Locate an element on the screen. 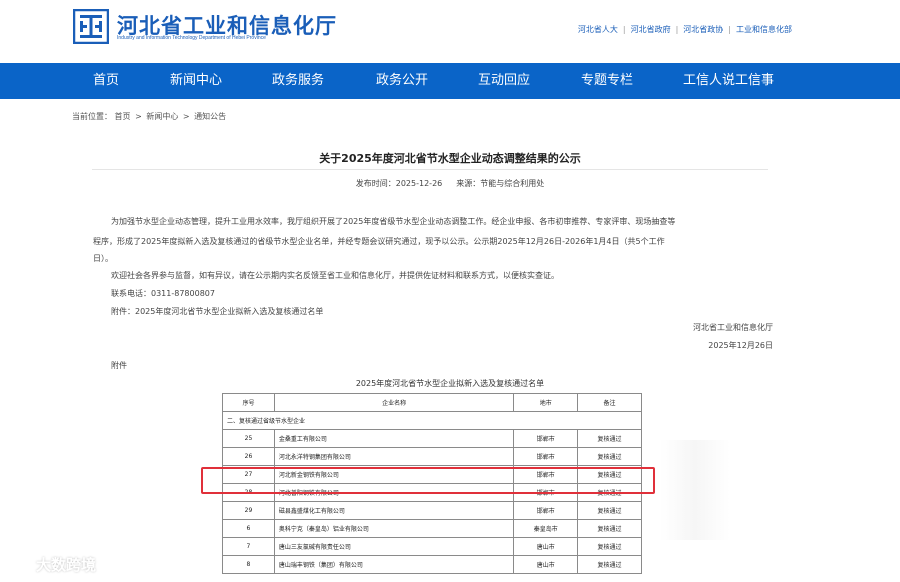 The width and height of the screenshot is (900, 582). watermark-text: 大数跨境 is located at coordinates (66, 565).